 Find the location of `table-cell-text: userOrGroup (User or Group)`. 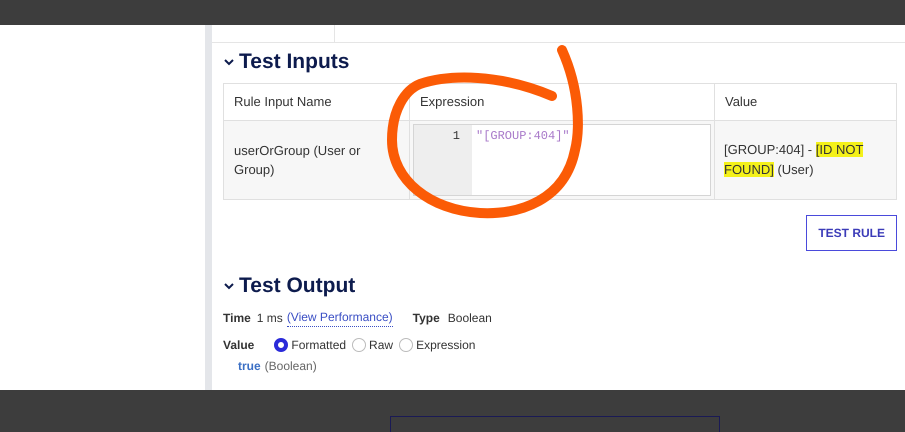

table-cell-text: userOrGroup (User or Group) is located at coordinates (297, 160).